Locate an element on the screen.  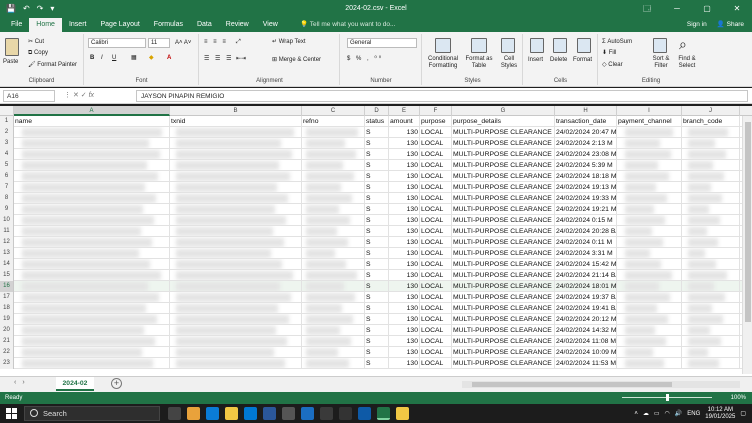
cell-transaction-date: 24/02/2024 5:39 M is located at coordinates (586, 165).